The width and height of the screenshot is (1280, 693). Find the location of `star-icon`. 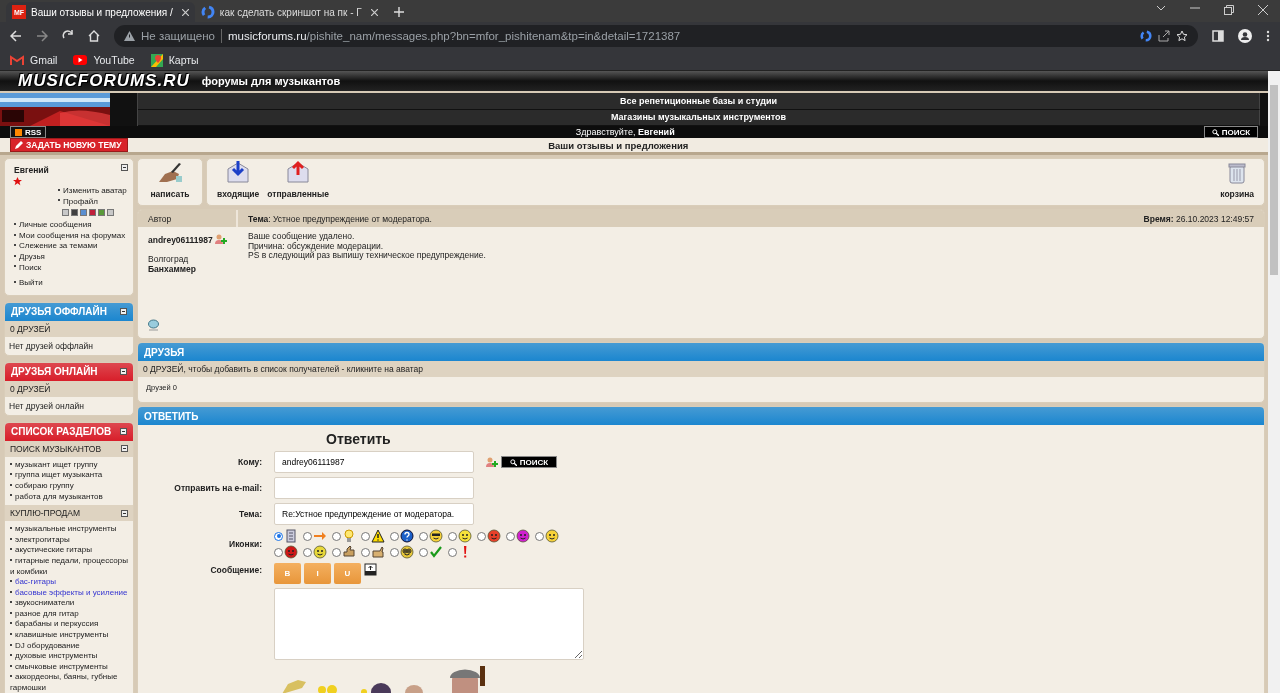

star-icon is located at coordinates (1182, 36).